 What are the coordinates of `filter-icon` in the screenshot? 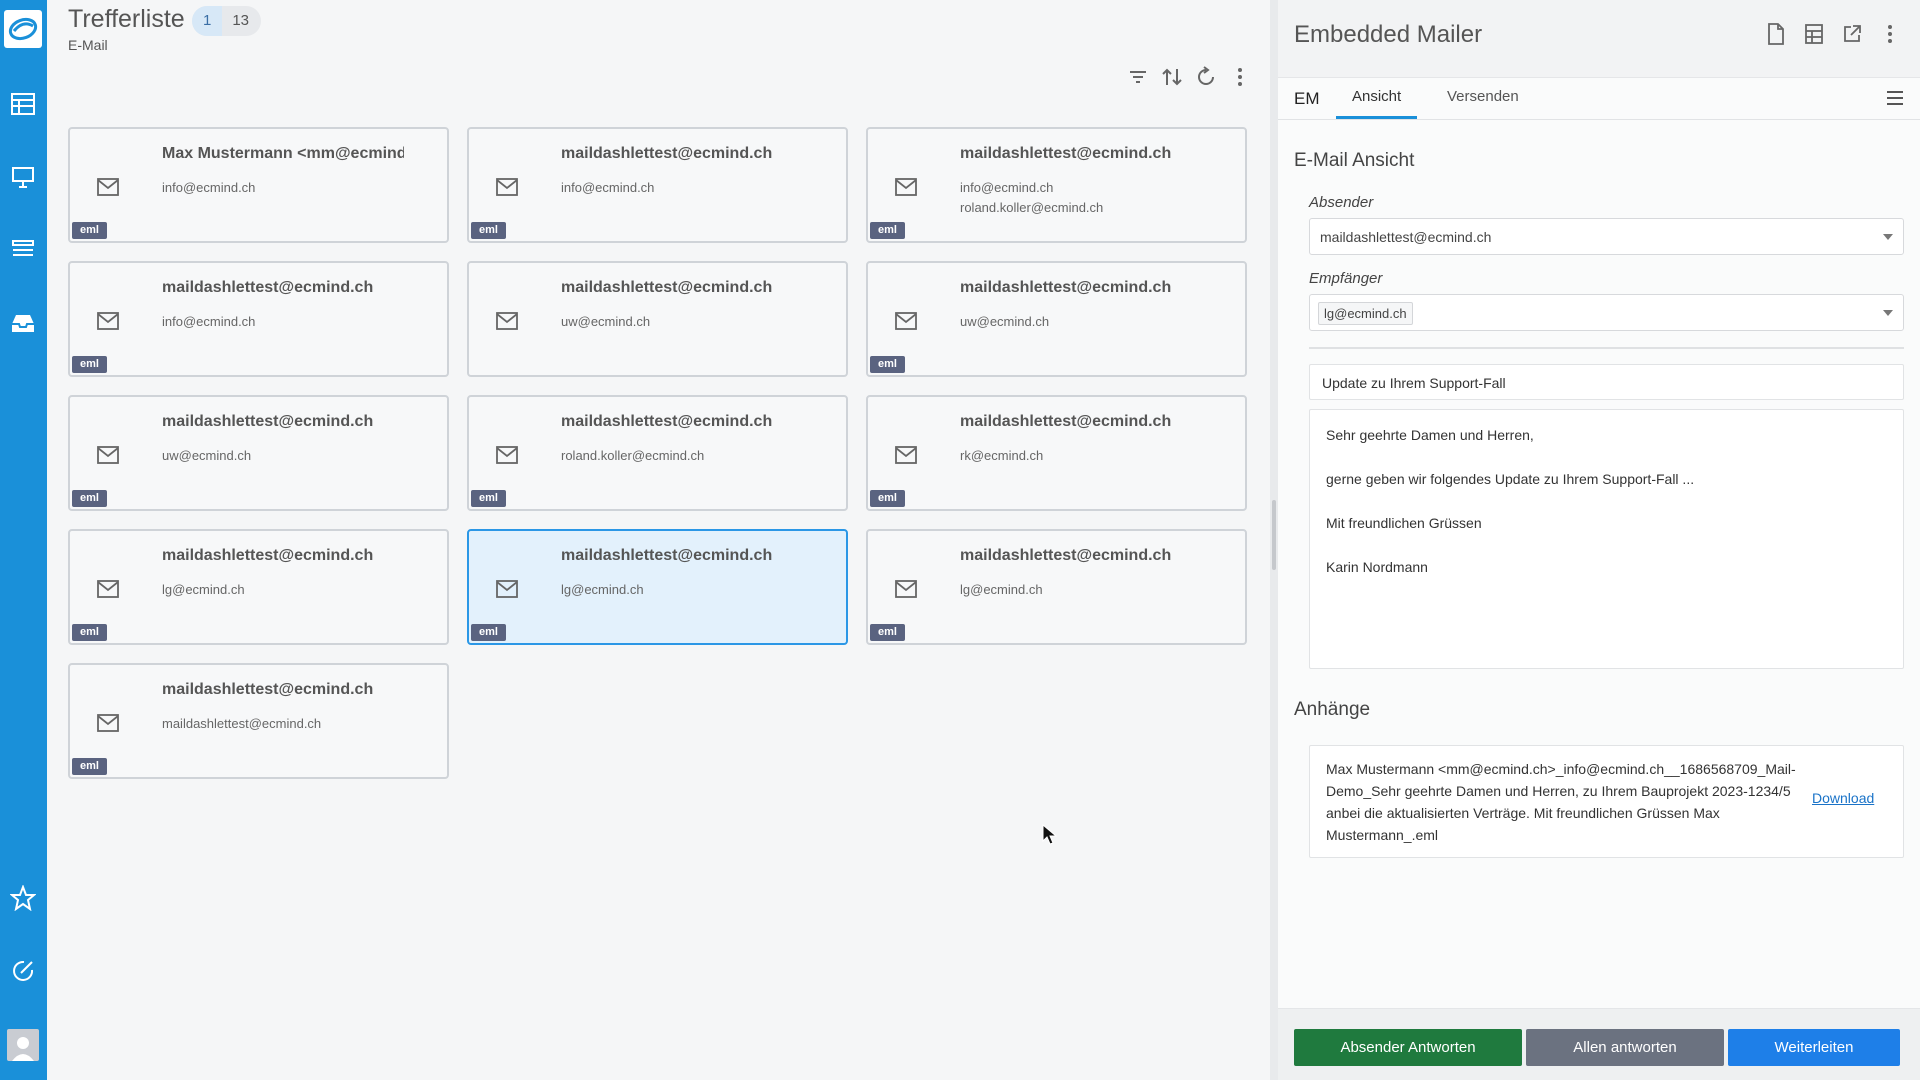 It's located at (1138, 77).